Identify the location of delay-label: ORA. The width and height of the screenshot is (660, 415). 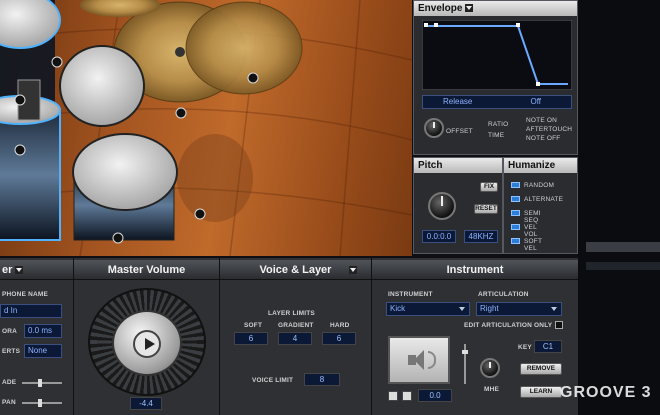
(10, 331).